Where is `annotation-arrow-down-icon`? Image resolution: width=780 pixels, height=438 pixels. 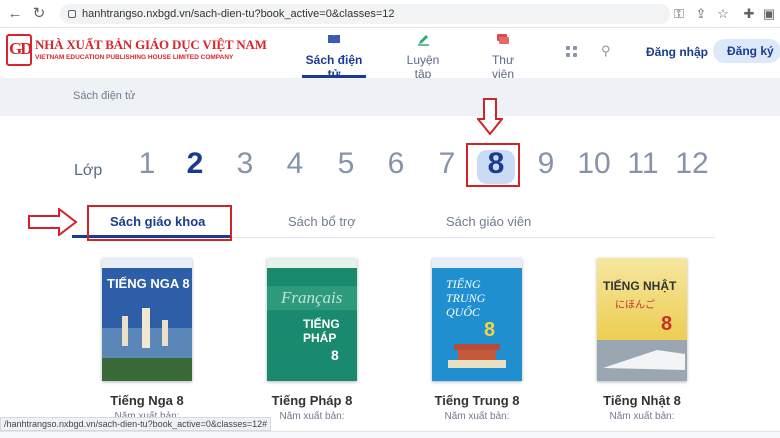
annotation-arrow-down-icon is located at coordinates (490, 117).